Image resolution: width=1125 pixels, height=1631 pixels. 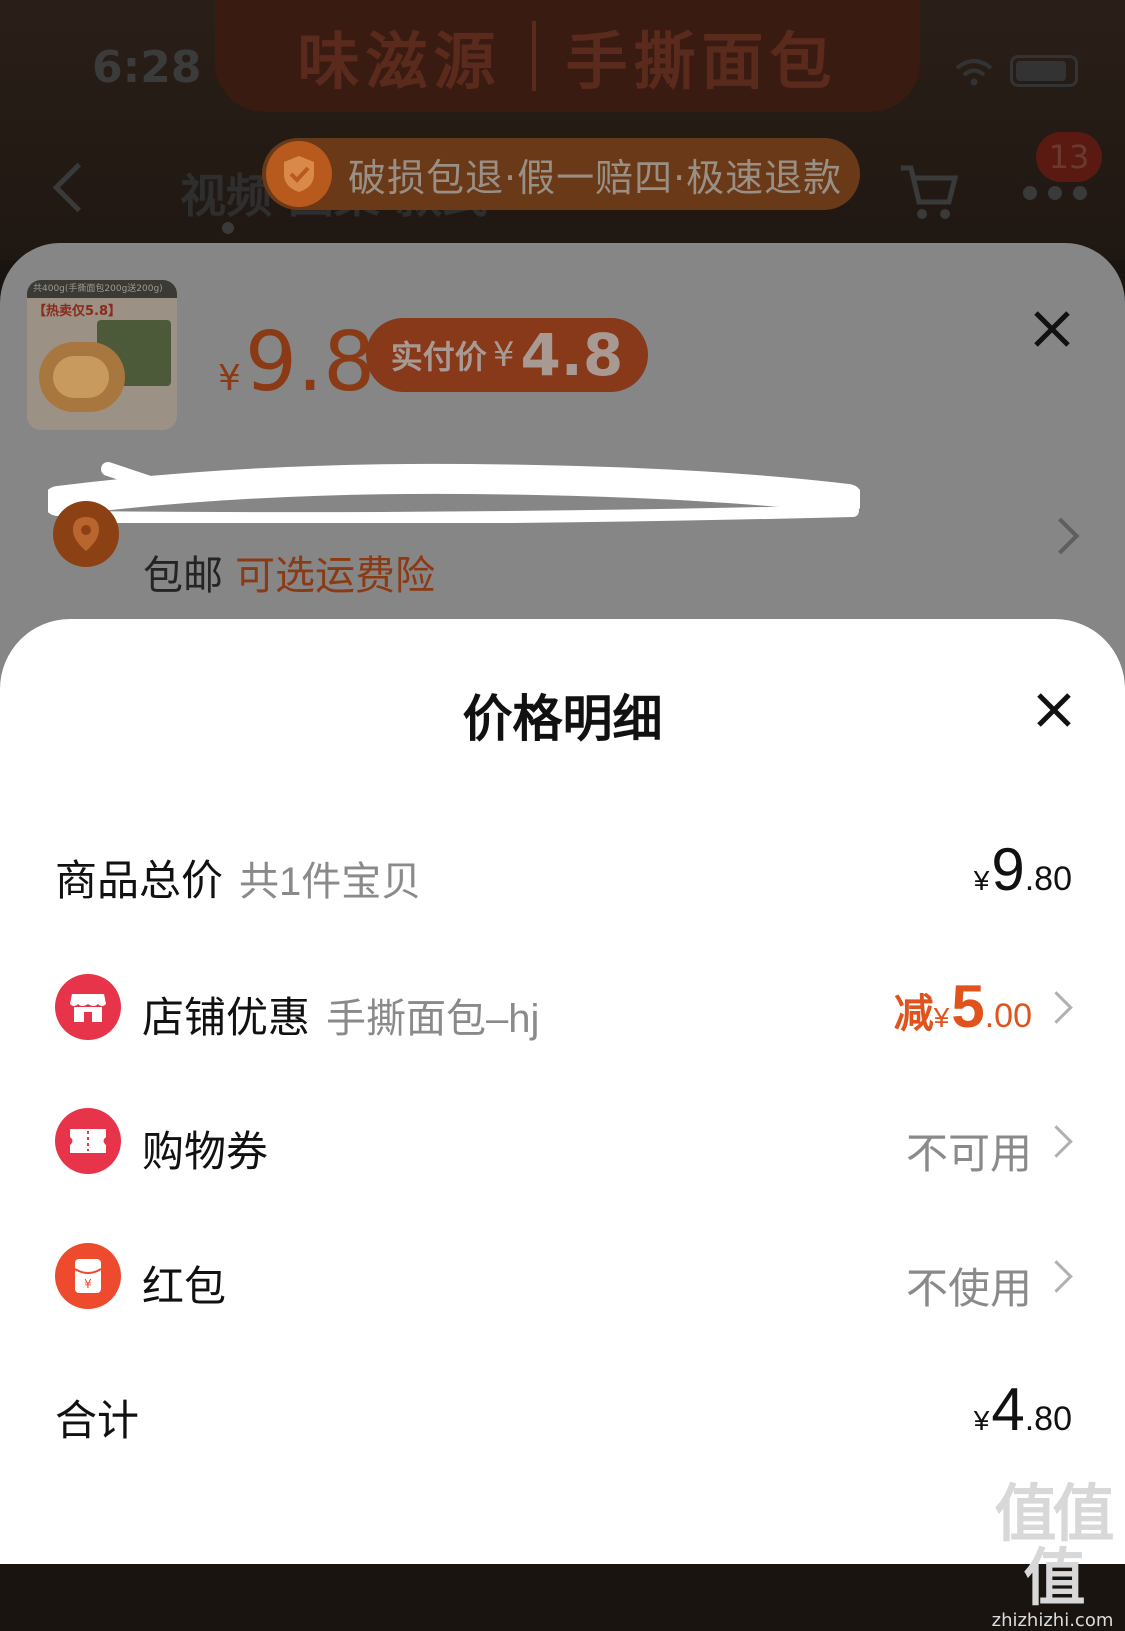 I want to click on red-packet-status: 不使用, so click(x=968, y=1288).